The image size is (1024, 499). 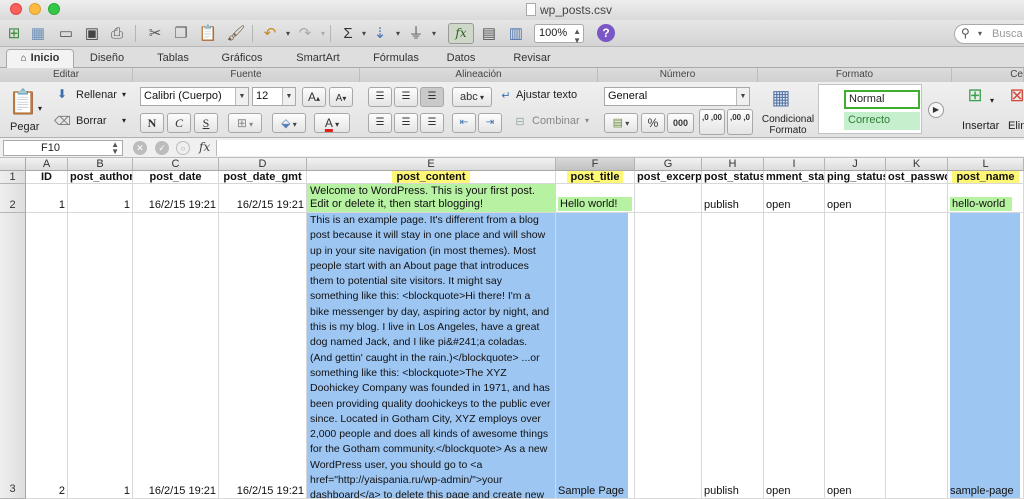 What do you see at coordinates (270, 33) in the screenshot?
I see `undo-icon: ↶` at bounding box center [270, 33].